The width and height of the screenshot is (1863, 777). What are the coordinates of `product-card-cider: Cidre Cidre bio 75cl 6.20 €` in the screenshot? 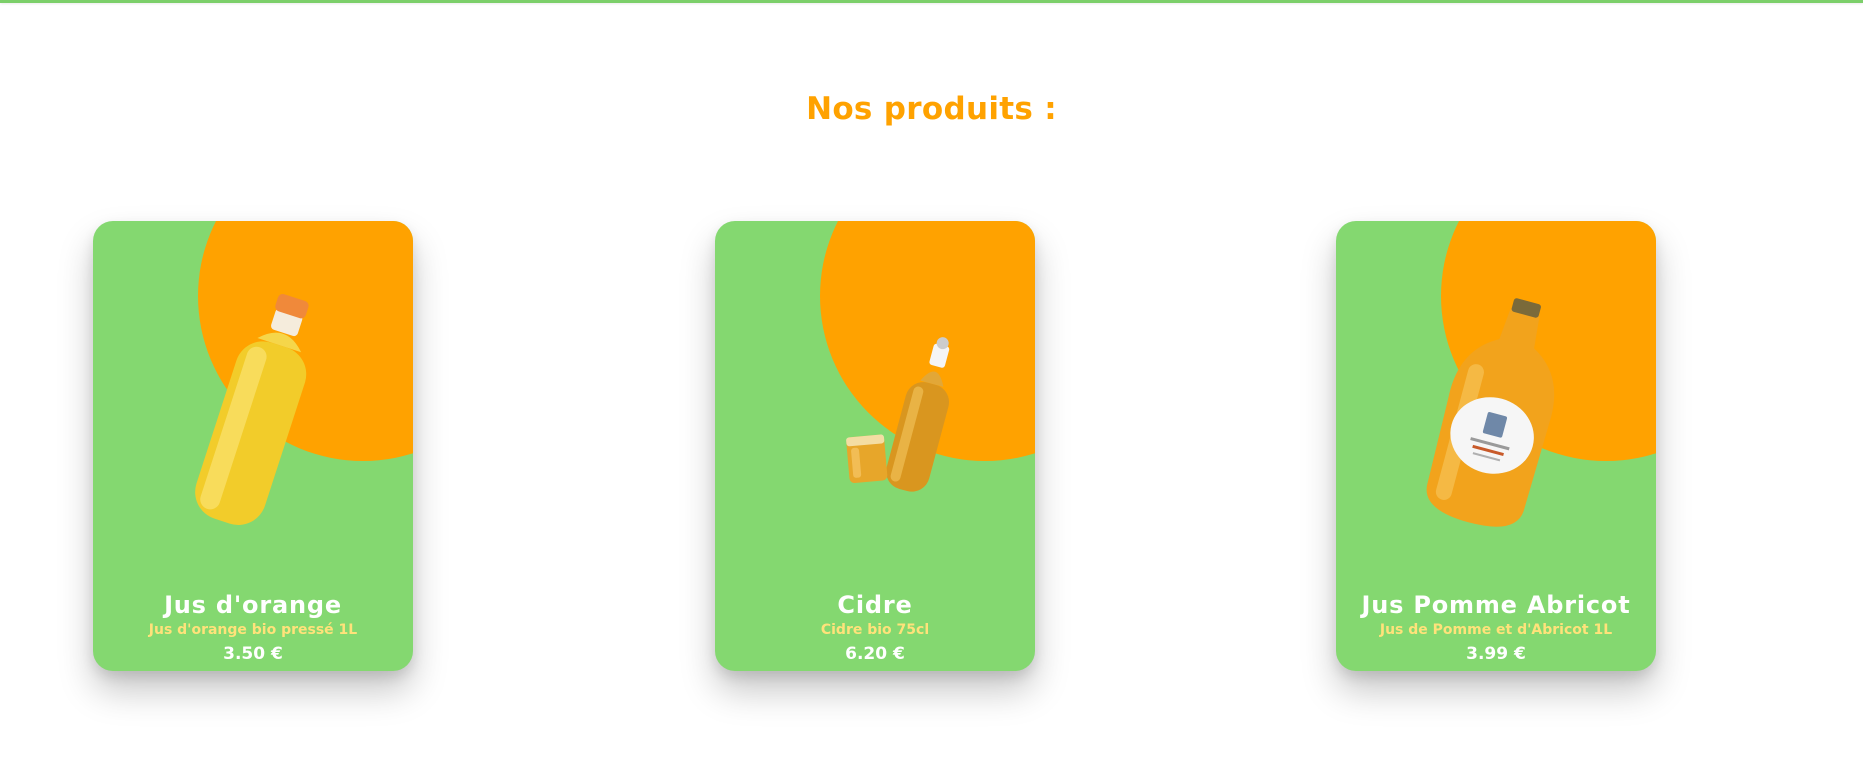 It's located at (875, 446).